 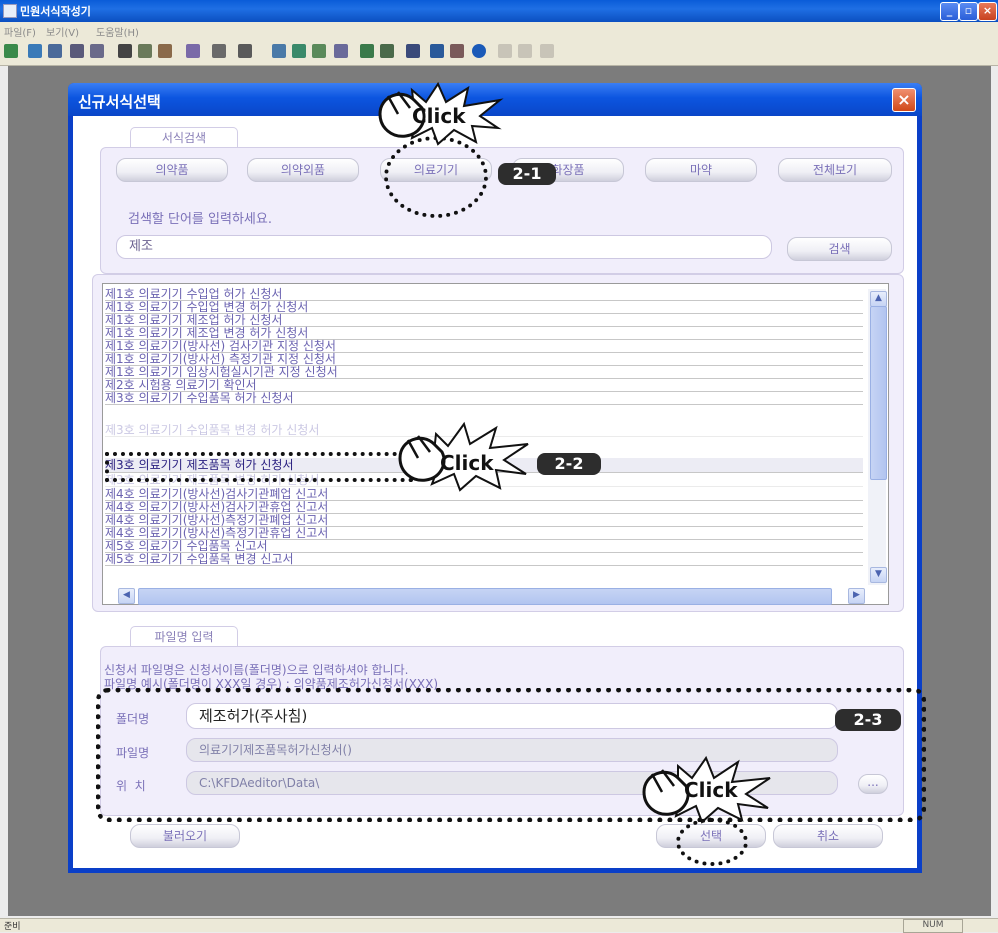 I want to click on format-icon, so click(x=193, y=51).